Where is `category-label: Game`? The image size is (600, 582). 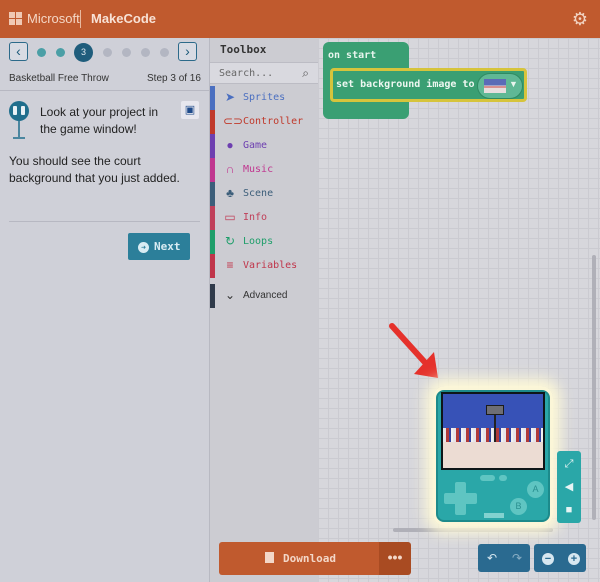 category-label: Game is located at coordinates (255, 145).